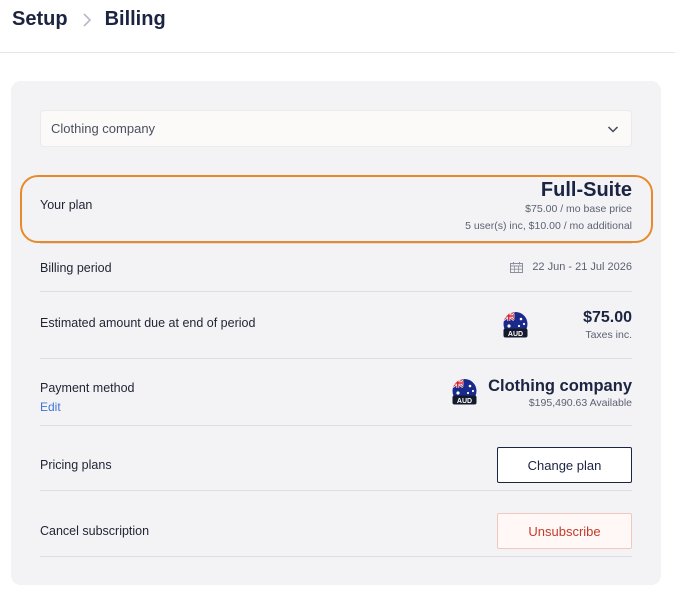 The width and height of the screenshot is (675, 599). What do you see at coordinates (564, 465) in the screenshot?
I see `change-plan-button: Change plan` at bounding box center [564, 465].